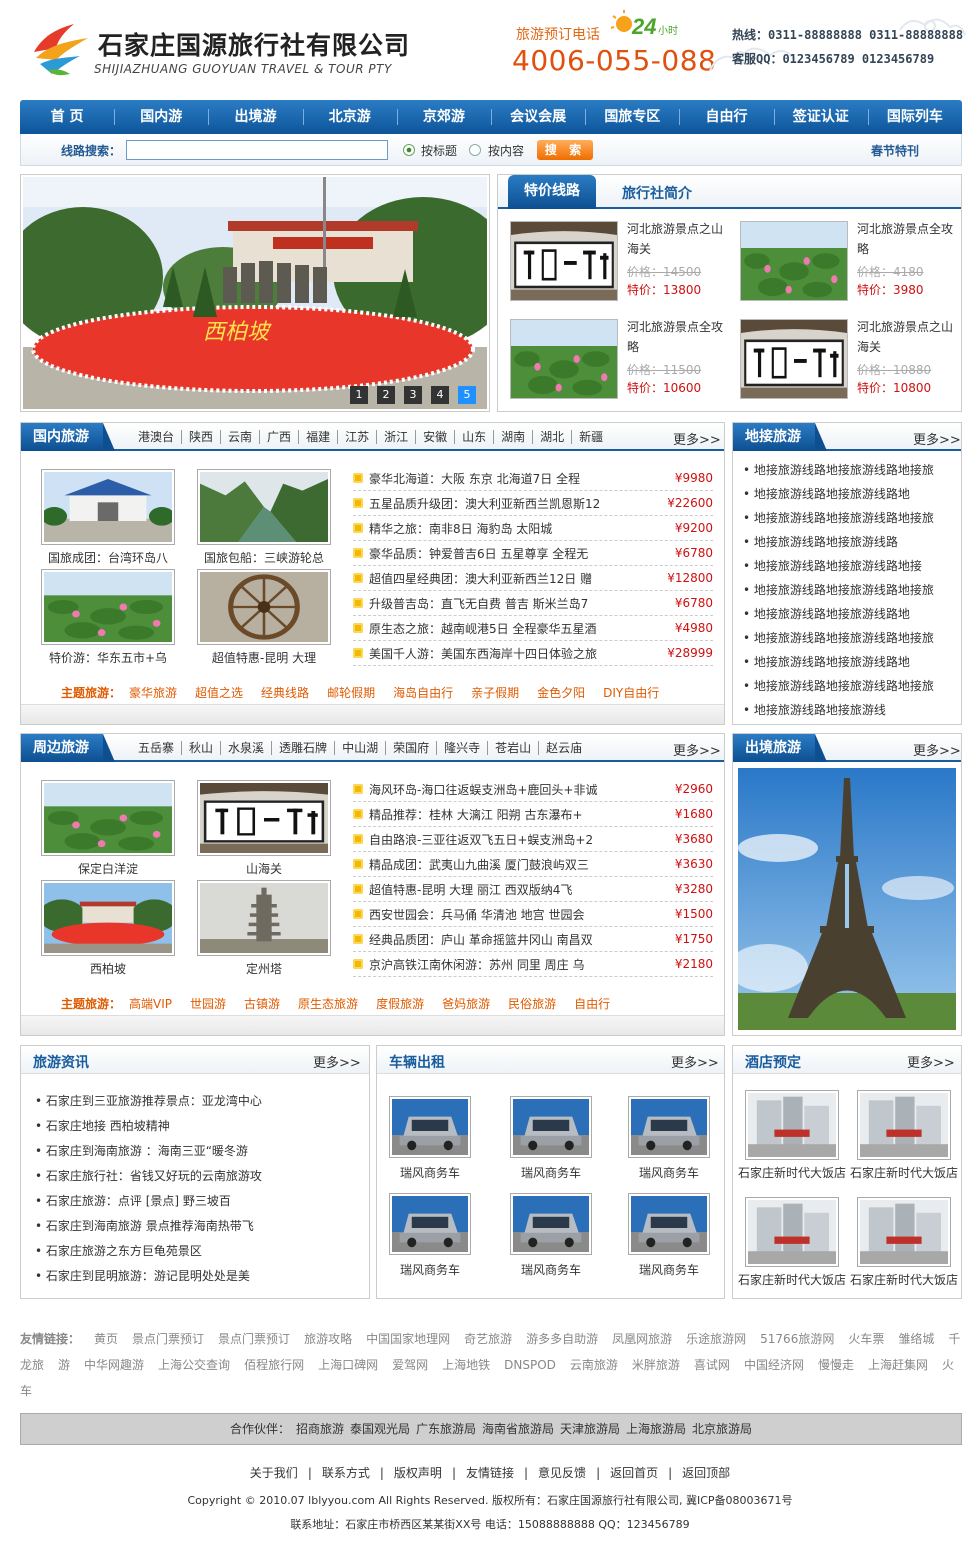 The height and width of the screenshot is (1551, 980). I want to click on partner-link: 北京旅游局, so click(722, 1429).